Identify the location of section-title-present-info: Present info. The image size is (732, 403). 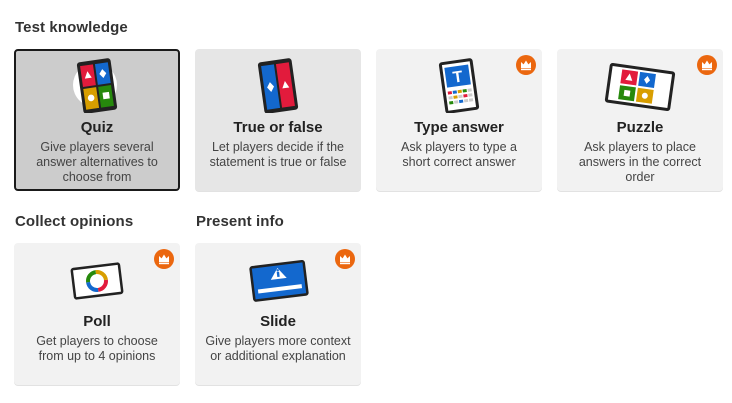
(240, 221).